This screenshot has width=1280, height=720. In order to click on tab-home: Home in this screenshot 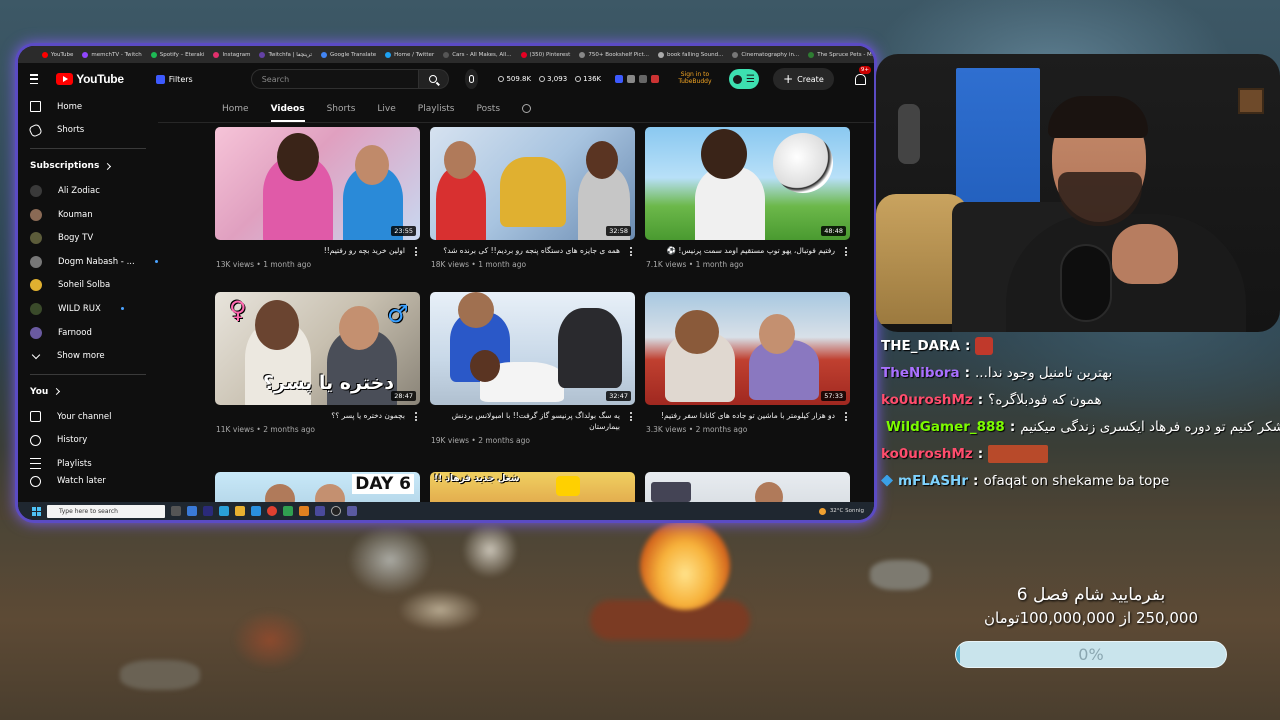, I will do `click(235, 109)`.